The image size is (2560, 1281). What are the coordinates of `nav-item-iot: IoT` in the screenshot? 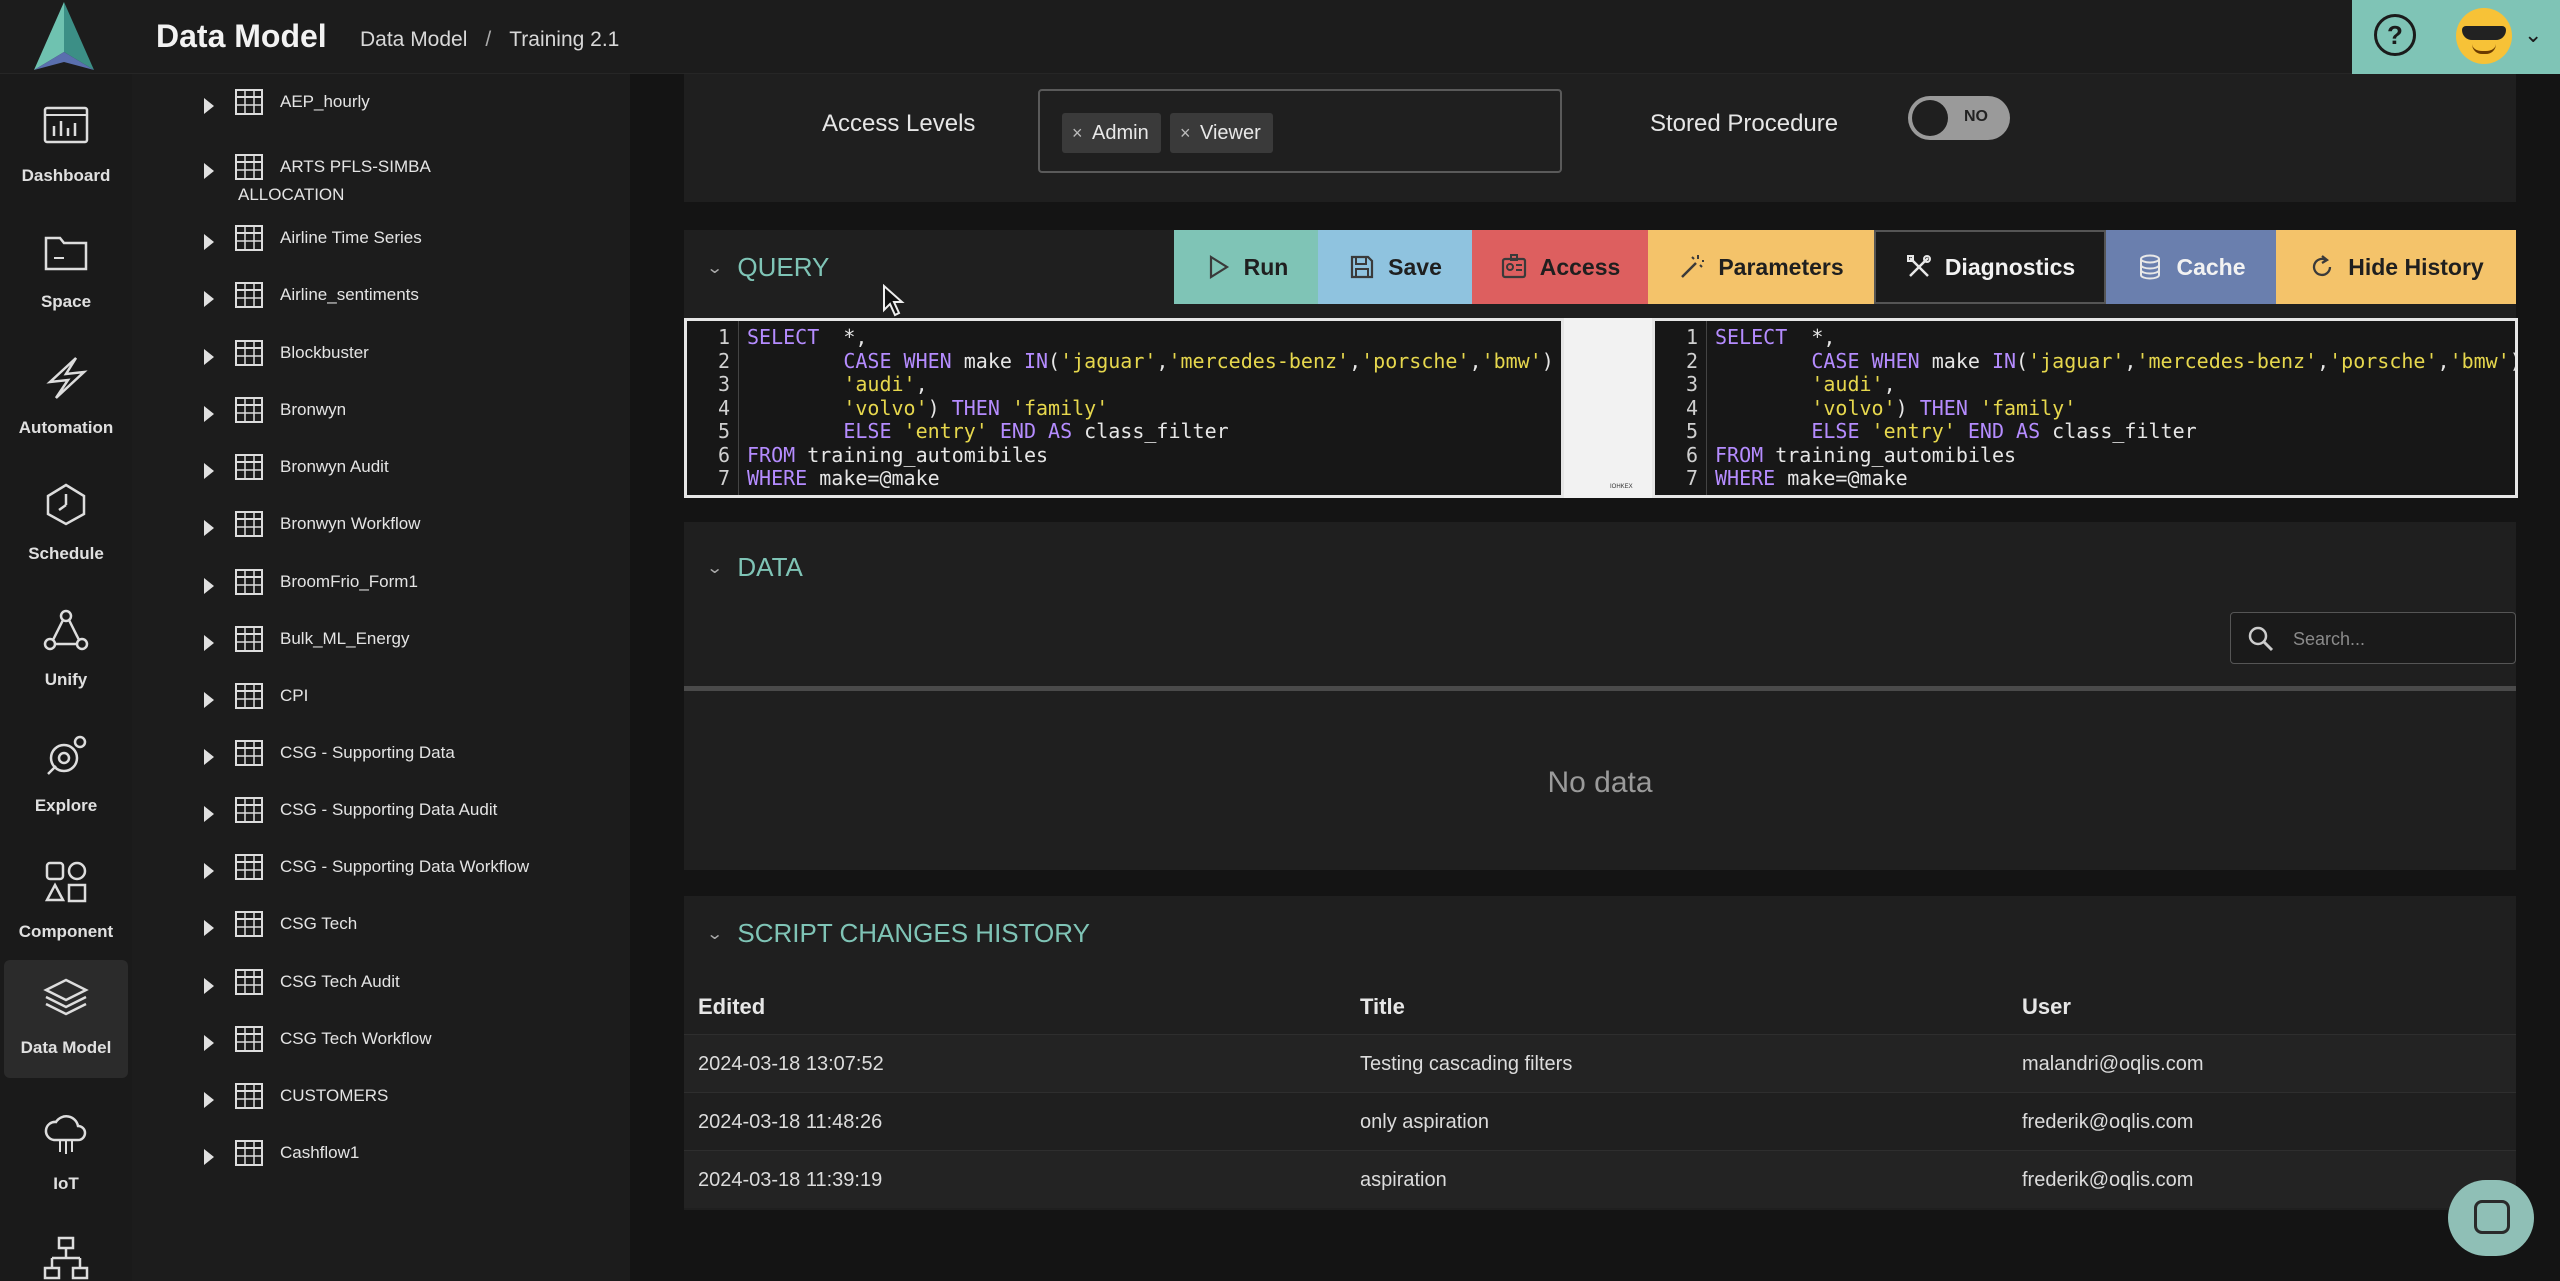 It's located at (66, 1155).